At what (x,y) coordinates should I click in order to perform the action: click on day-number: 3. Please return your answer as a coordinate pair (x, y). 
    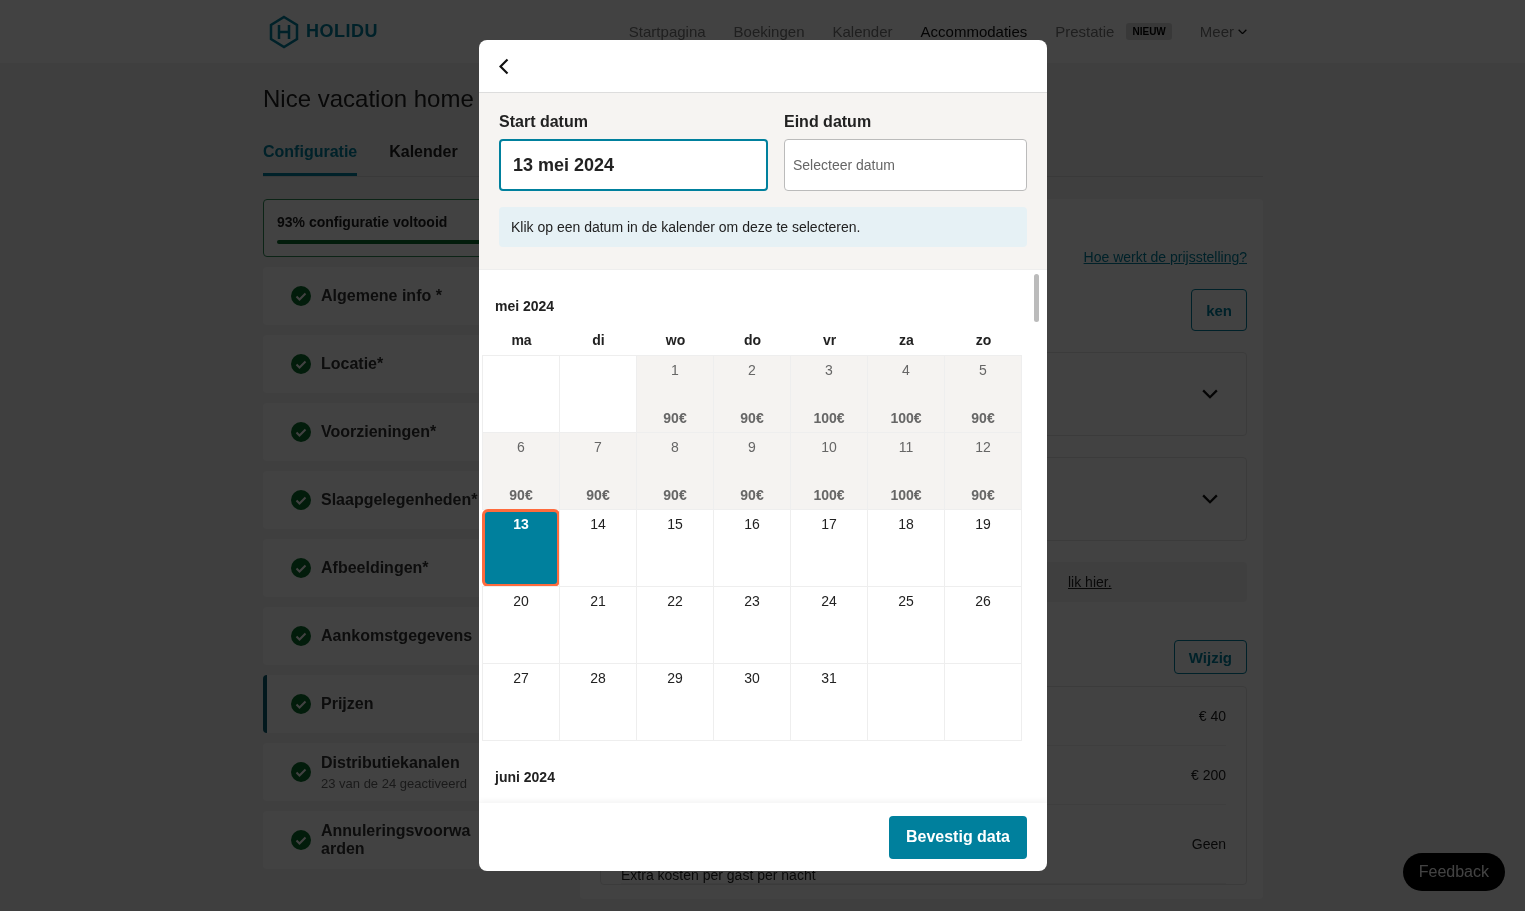
    Looking at the image, I should click on (829, 370).